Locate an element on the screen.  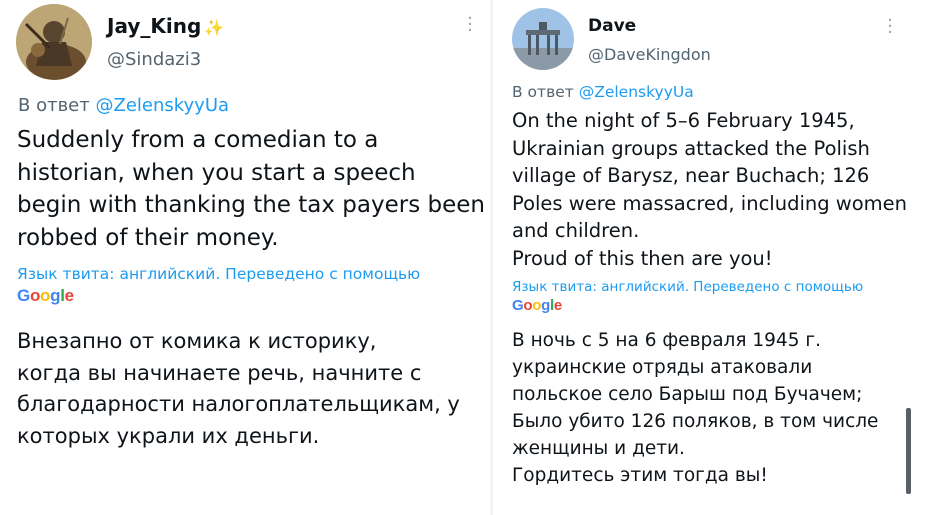
author-handle: @Sindazi3 is located at coordinates (154, 59).